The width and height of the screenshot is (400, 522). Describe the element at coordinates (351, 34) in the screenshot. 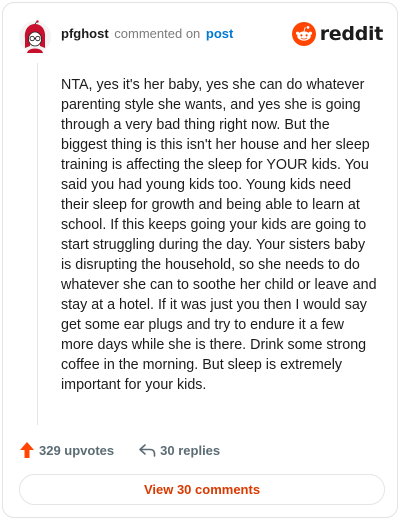

I see `reddit-wordmark: reddit` at that location.